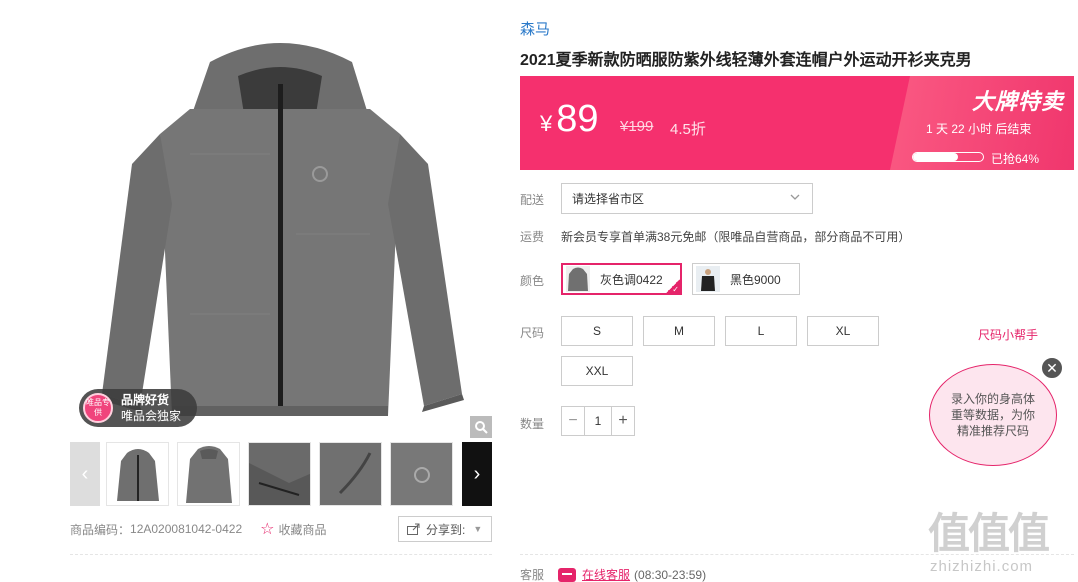 The height and width of the screenshot is (582, 1078). What do you see at coordinates (532, 200) in the screenshot?
I see `delivery-label: 配送` at bounding box center [532, 200].